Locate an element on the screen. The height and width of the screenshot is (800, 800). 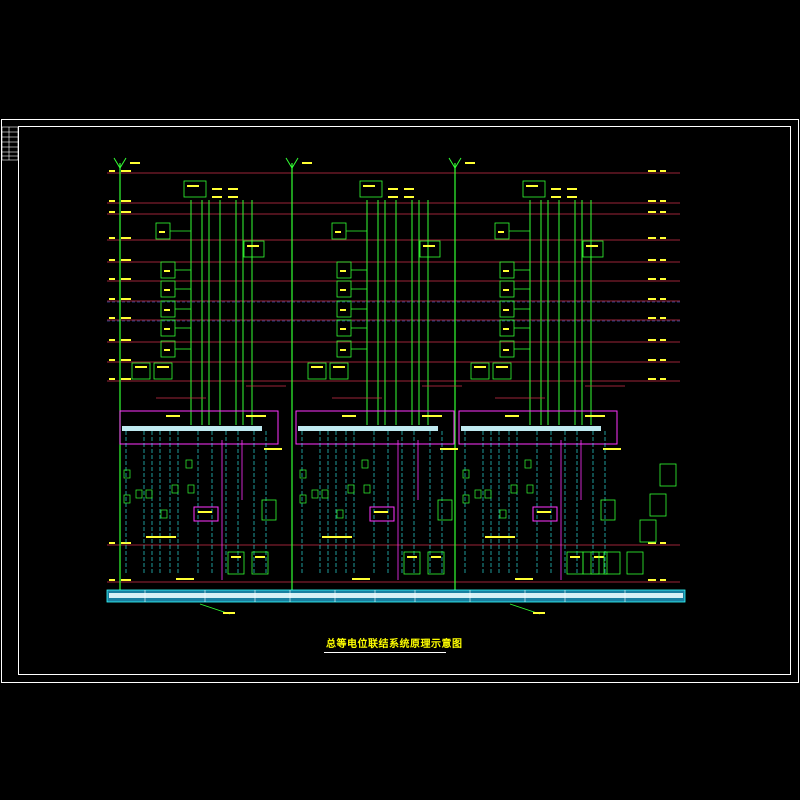
section-c is located at coordinates (541, 380).